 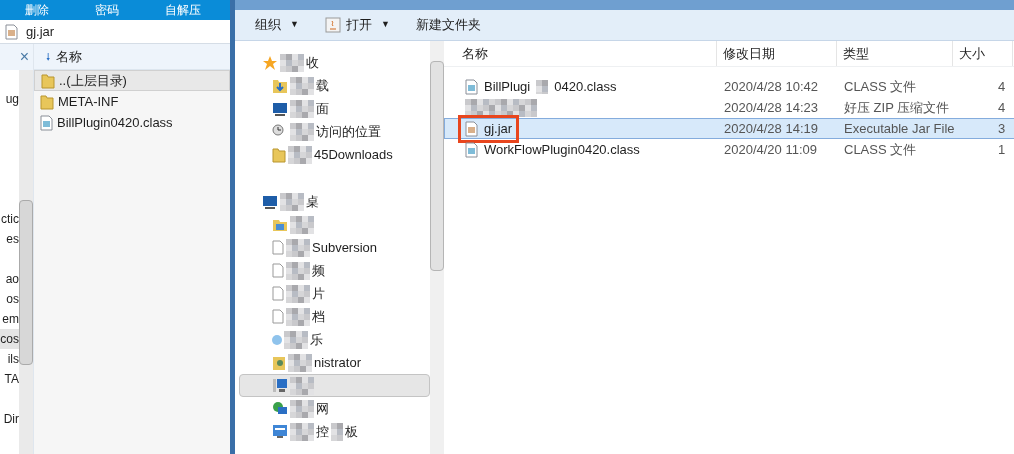 I want to click on column-header: 类型, so click(x=895, y=53).